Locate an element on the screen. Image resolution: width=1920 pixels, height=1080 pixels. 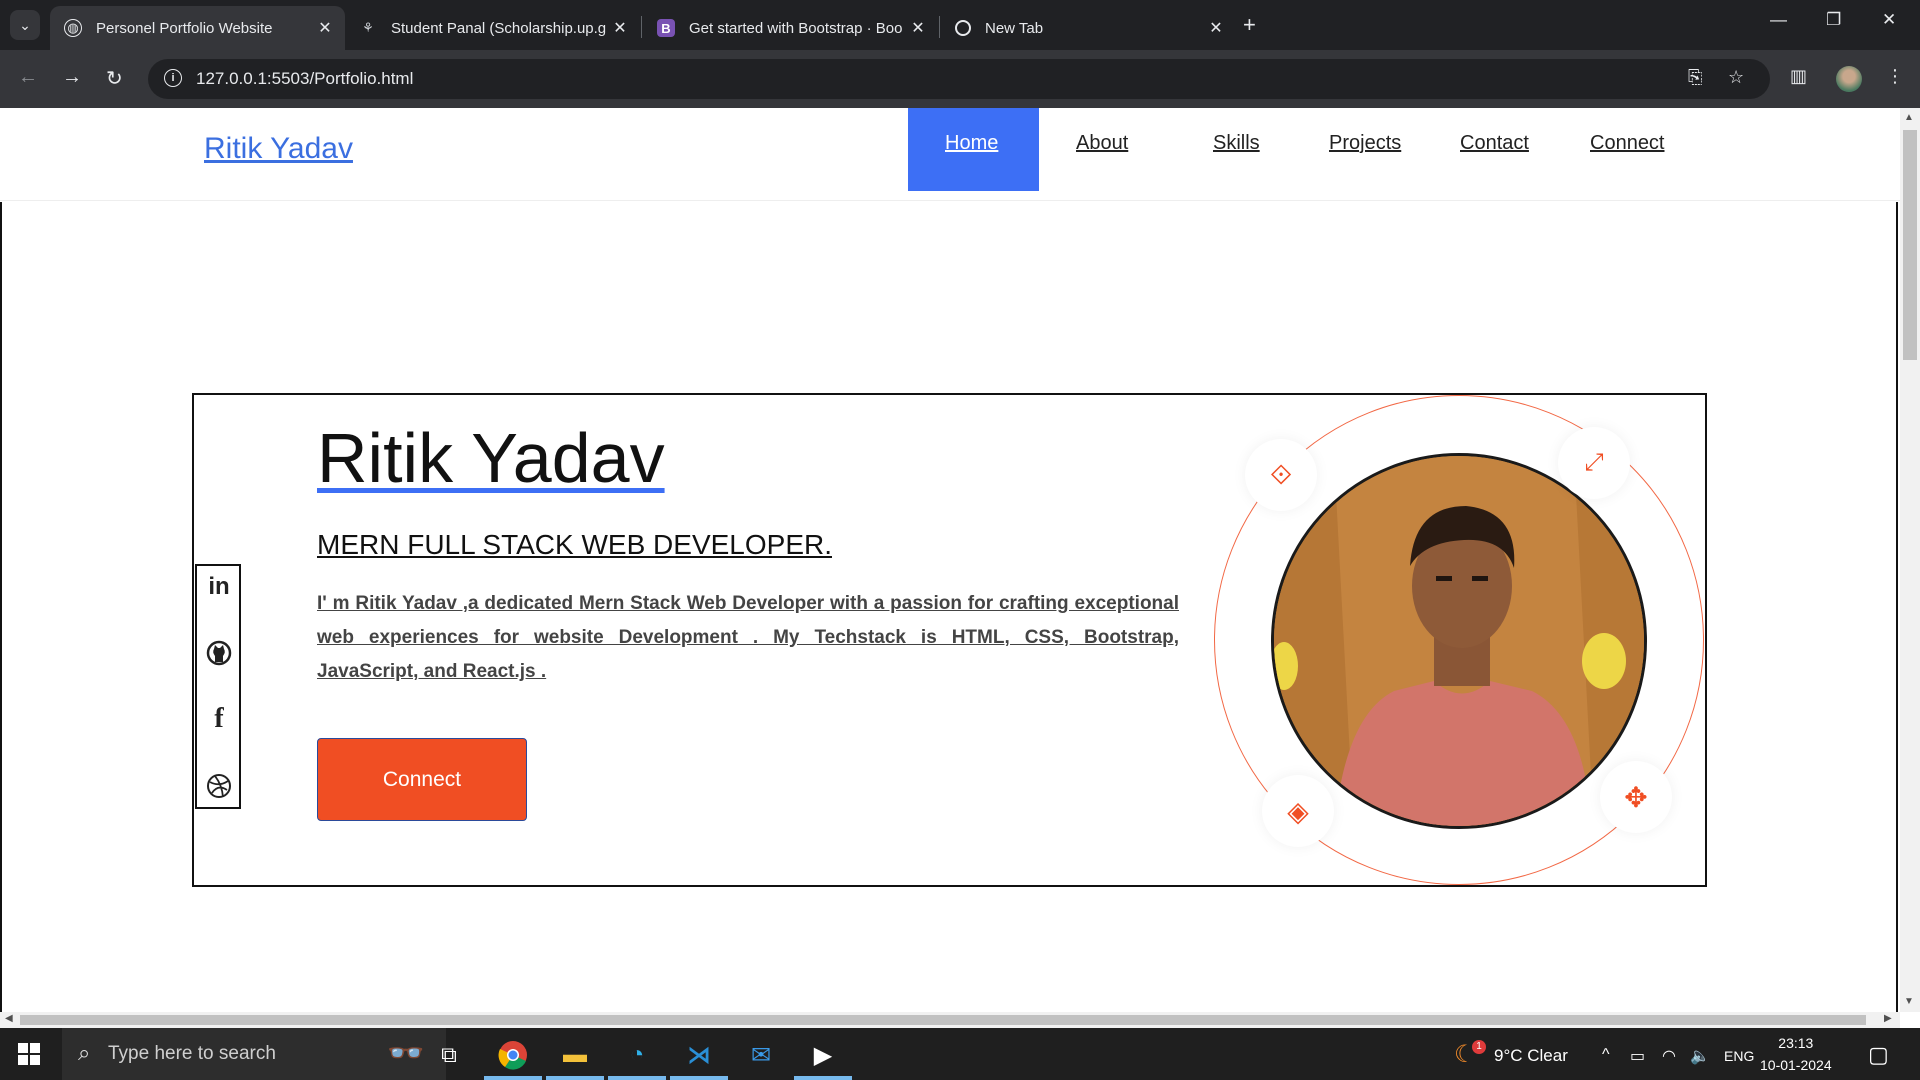
search-icon: ⌕ is located at coordinates (84, 1052).